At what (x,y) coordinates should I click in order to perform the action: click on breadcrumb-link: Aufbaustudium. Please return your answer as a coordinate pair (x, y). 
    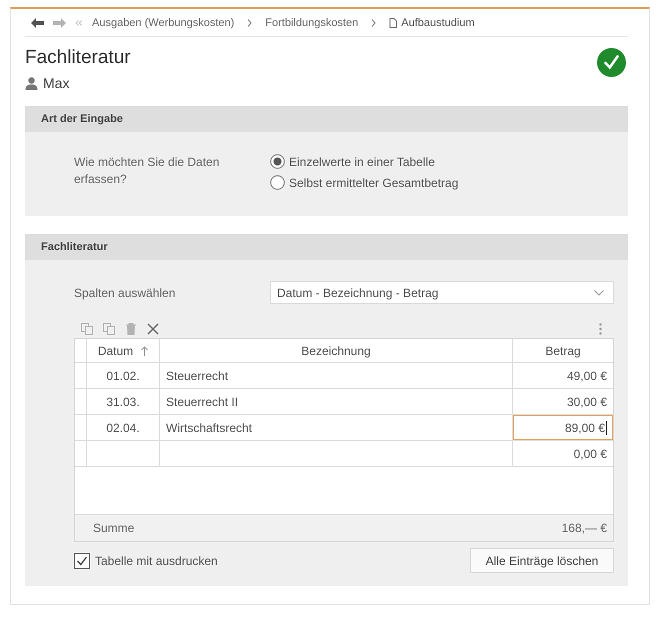
    Looking at the image, I should click on (438, 22).